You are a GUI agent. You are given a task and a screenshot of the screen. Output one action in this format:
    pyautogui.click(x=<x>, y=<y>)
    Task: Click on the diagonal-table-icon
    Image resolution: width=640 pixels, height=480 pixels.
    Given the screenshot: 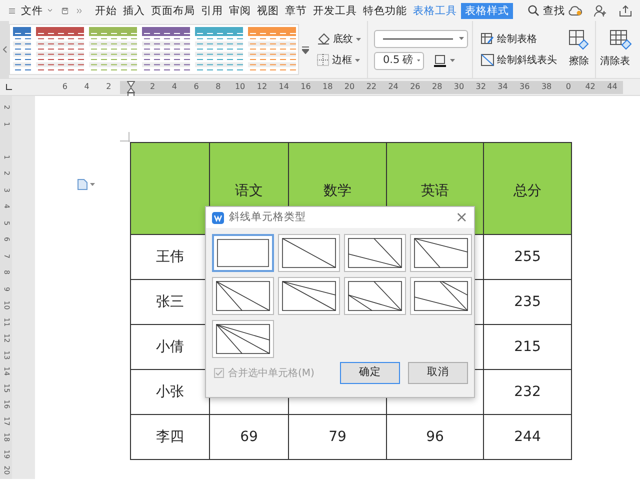 What is the action you would take?
    pyautogui.click(x=487, y=60)
    